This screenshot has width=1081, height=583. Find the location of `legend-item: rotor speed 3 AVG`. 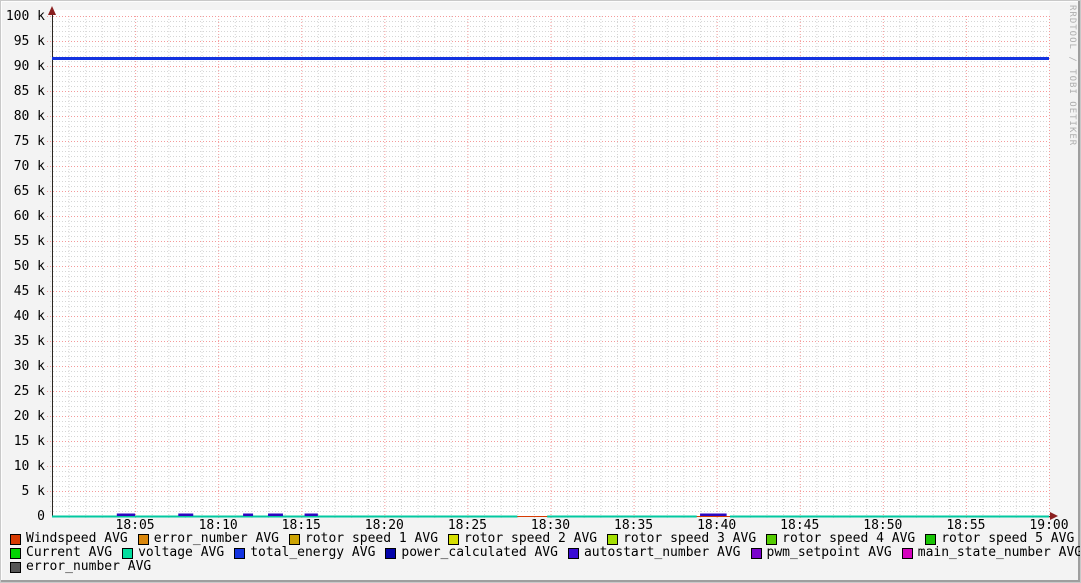

legend-item: rotor speed 3 AVG is located at coordinates (681, 539).